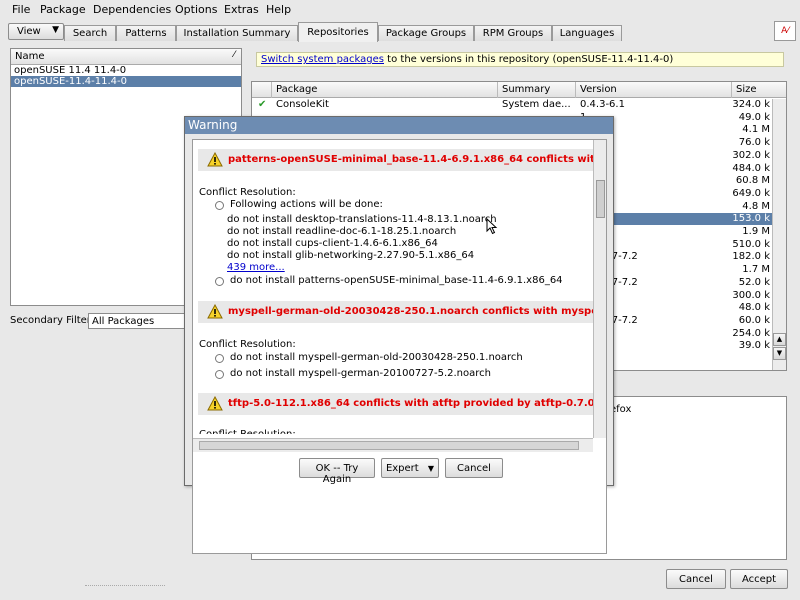  Describe the element at coordinates (126, 57) in the screenshot. I see `repository-list-header: Name ⁄` at that location.